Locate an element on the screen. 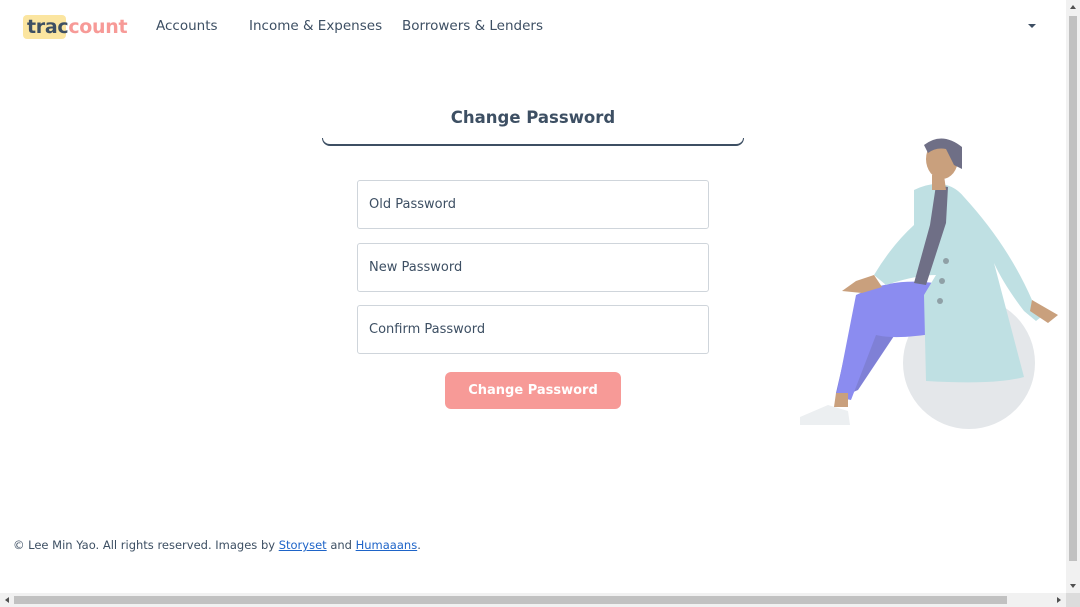 This screenshot has height=607, width=1080. humaaans-link: Humaaans is located at coordinates (387, 545).